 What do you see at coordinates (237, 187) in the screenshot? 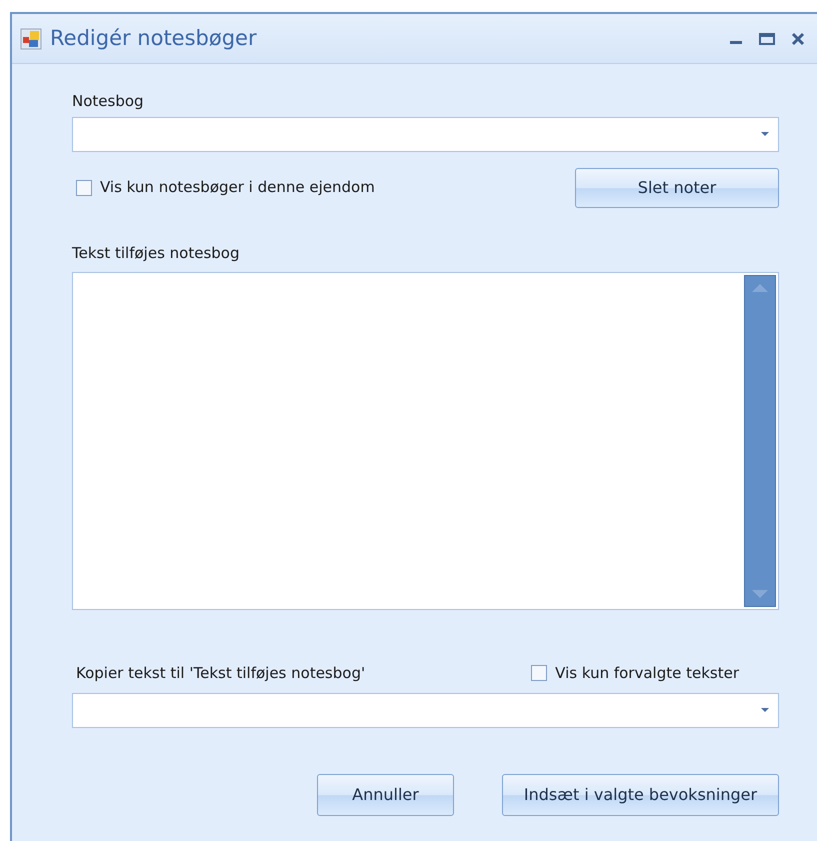
I see `checkbox-label: Vis kun notesbøger i denne ejendom` at bounding box center [237, 187].